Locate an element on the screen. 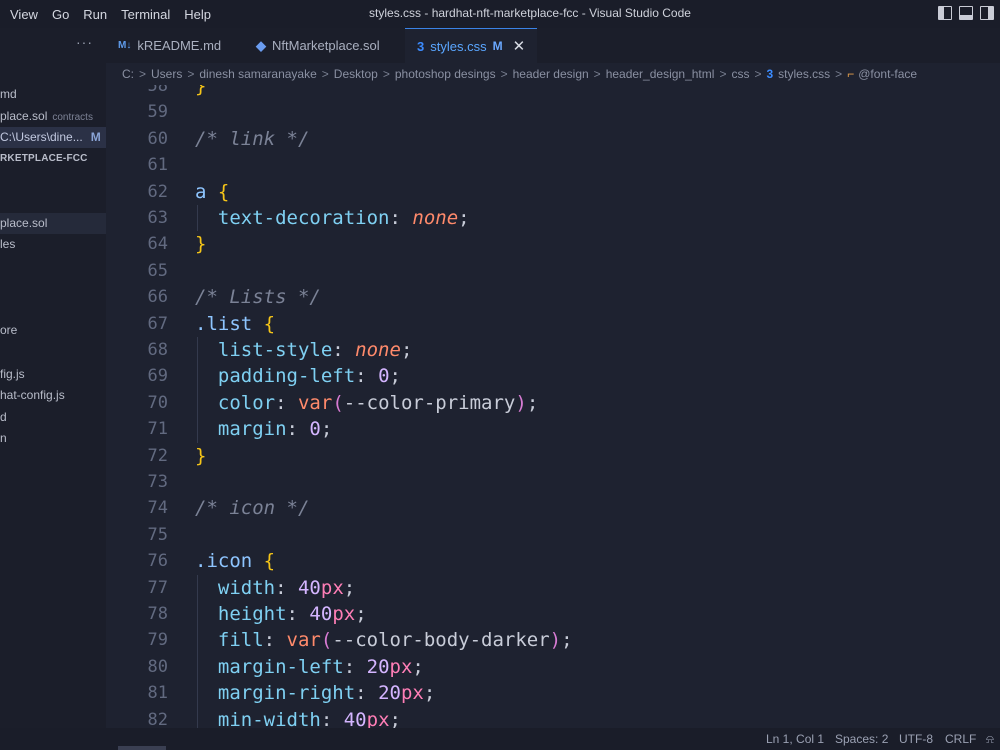 Image resolution: width=1000 pixels, height=750 pixels. code-token: px is located at coordinates (401, 666).